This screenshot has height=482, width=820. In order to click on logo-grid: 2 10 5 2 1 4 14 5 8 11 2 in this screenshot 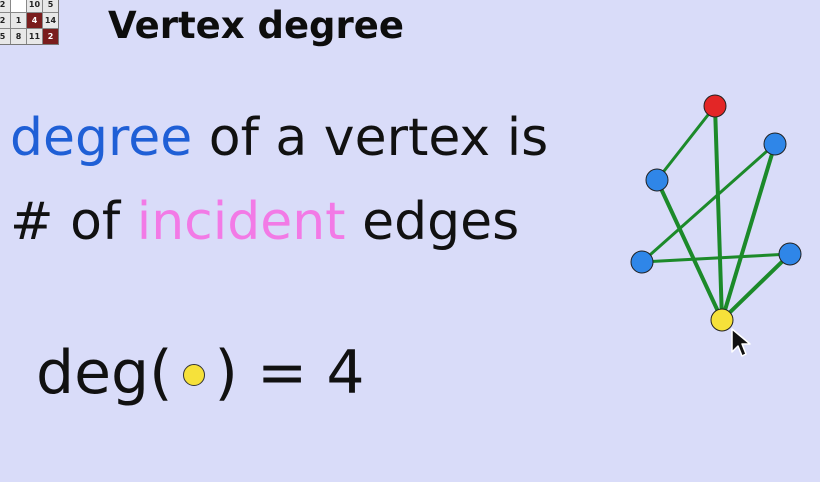, I will do `click(29, 22)`.